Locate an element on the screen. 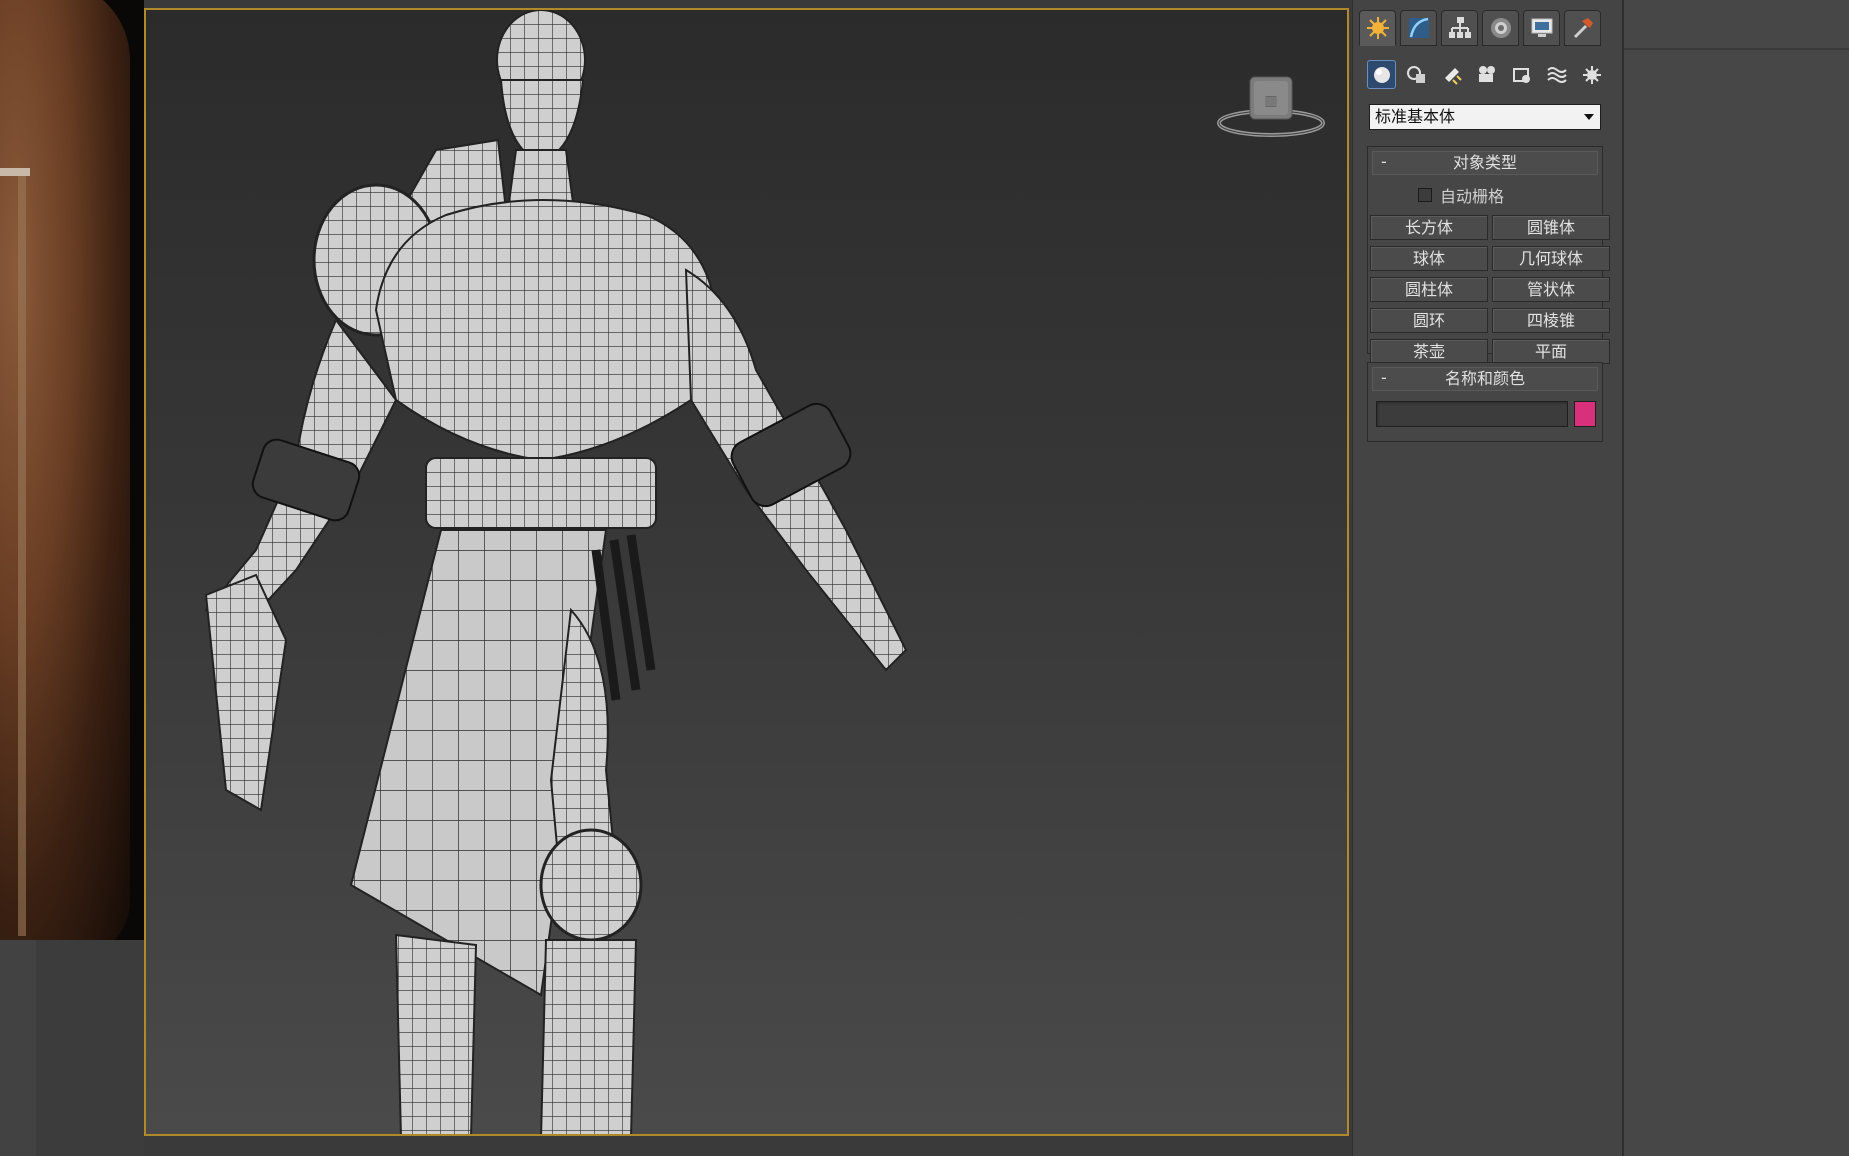 The height and width of the screenshot is (1156, 1849). tab-display is located at coordinates (1541, 28).